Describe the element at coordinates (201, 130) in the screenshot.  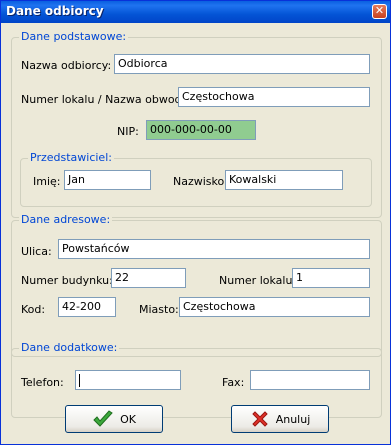
I see `nip-field: 000-000-00-00` at that location.